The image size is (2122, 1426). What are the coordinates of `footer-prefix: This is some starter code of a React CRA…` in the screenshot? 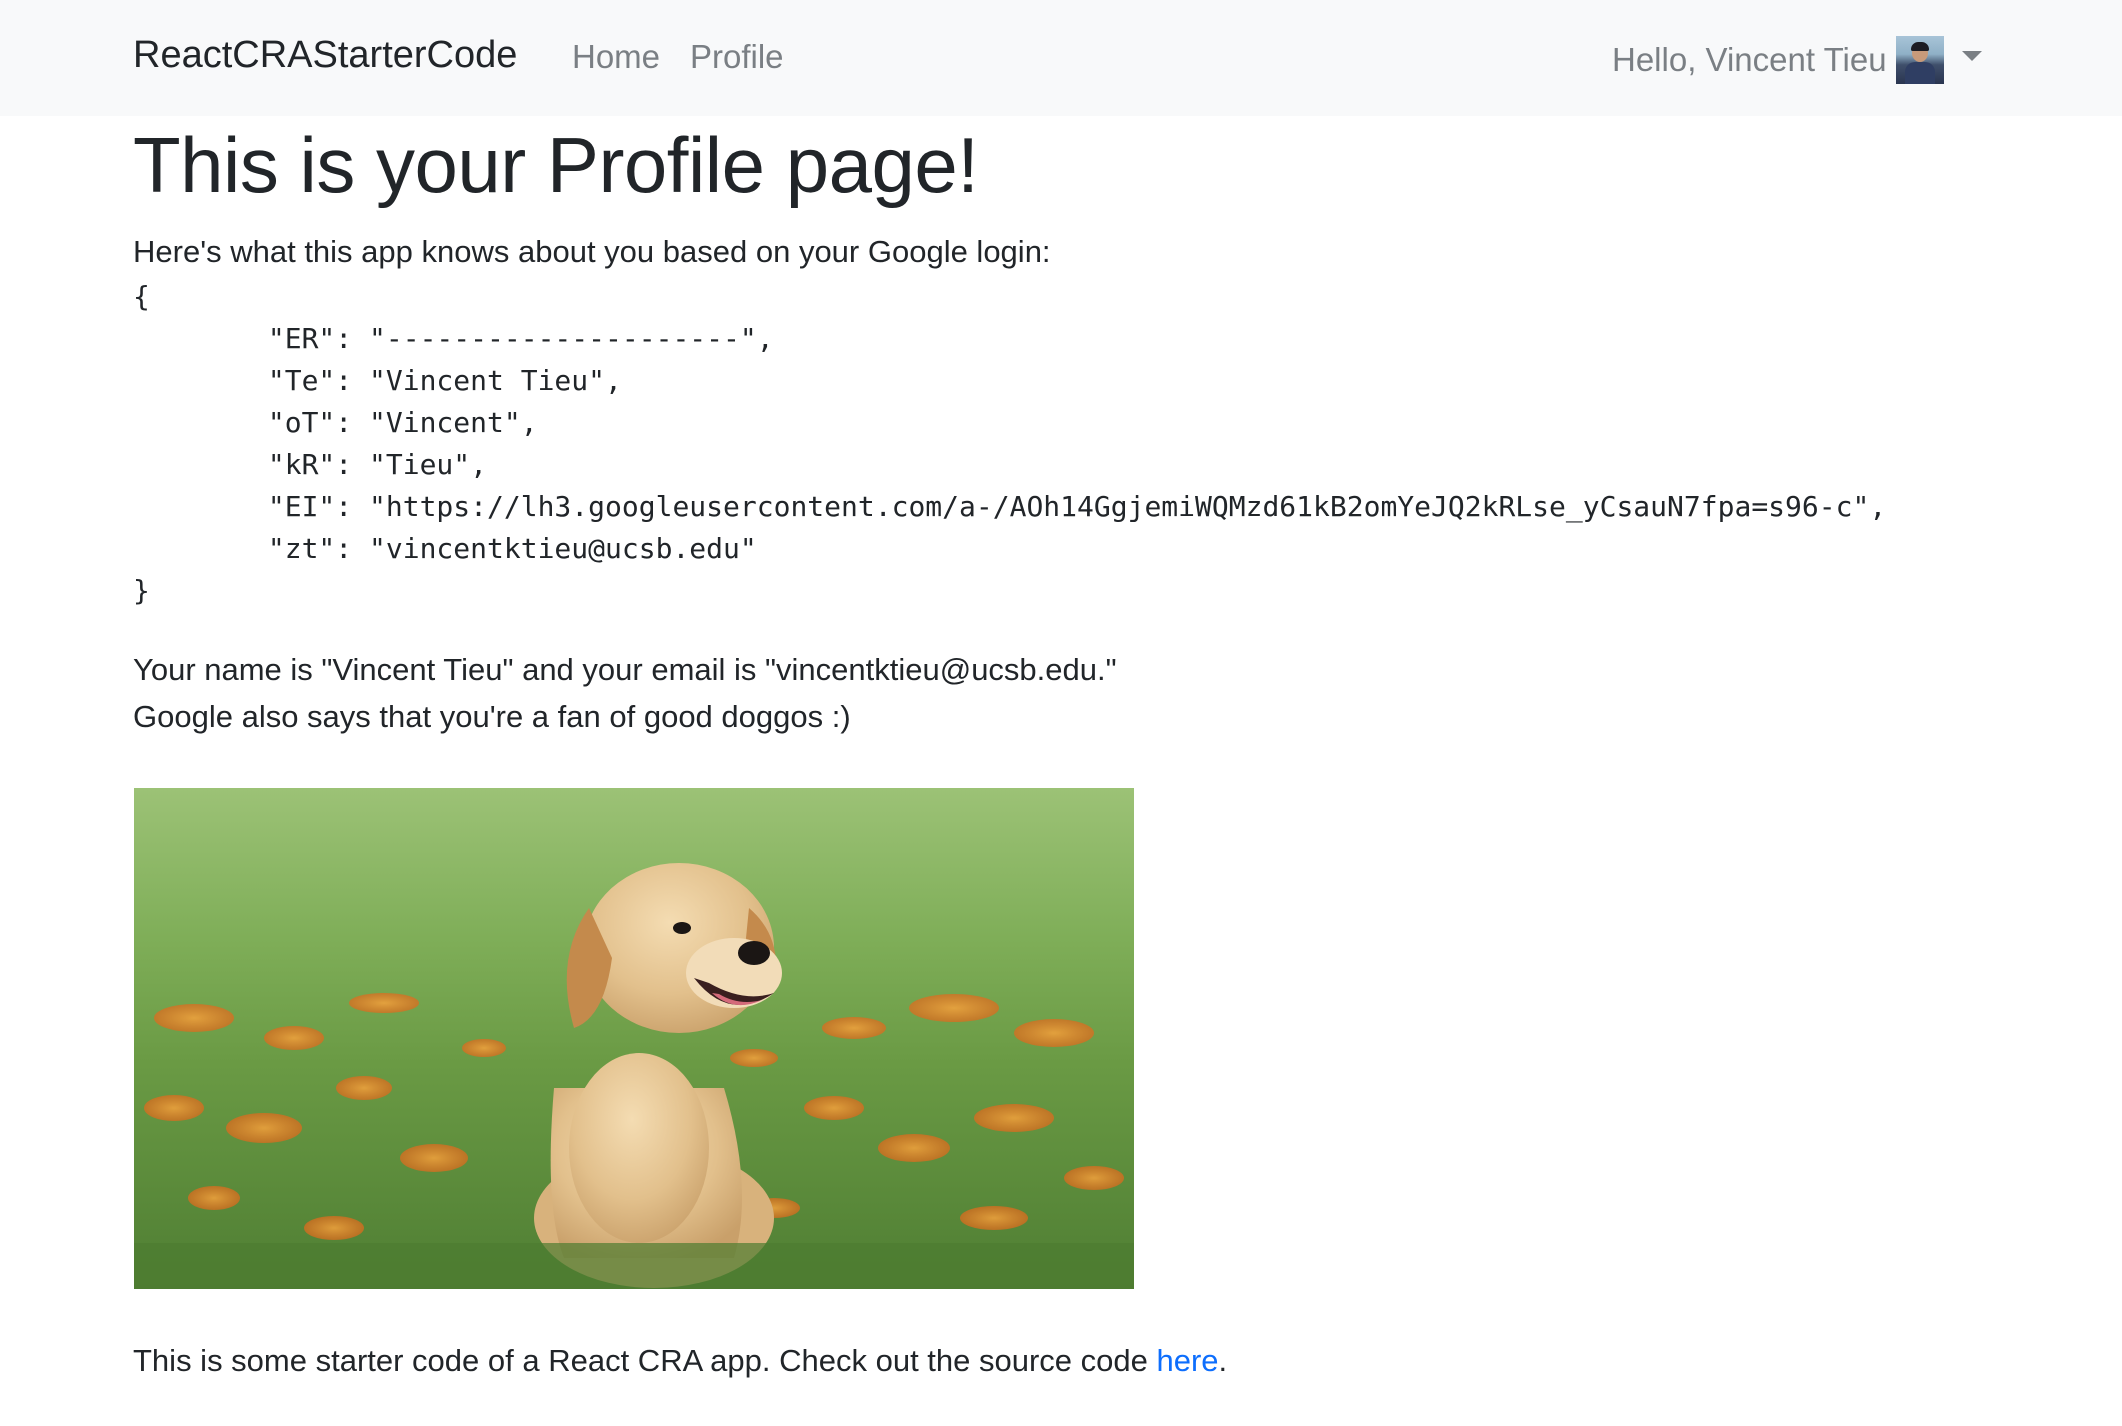 It's located at (645, 1360).